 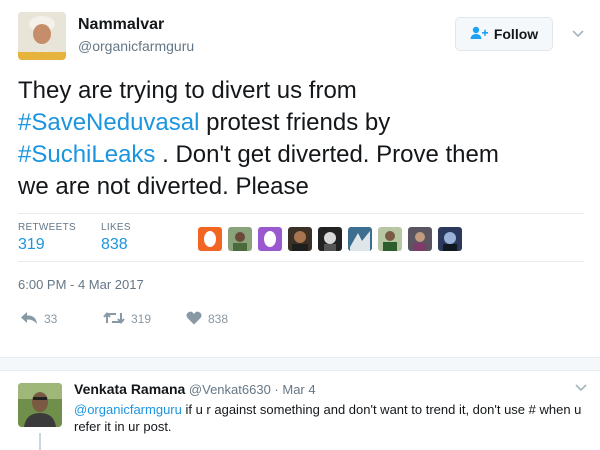 I want to click on like-button: 838, so click(x=207, y=319).